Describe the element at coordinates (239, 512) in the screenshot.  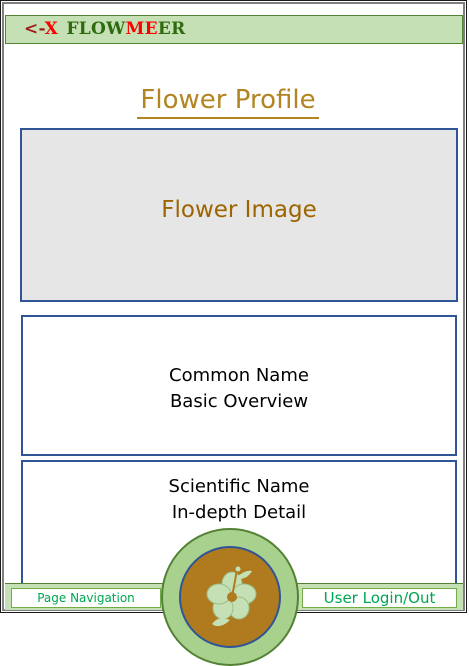
I see `indepth-detail-label: In-depth Detail` at that location.